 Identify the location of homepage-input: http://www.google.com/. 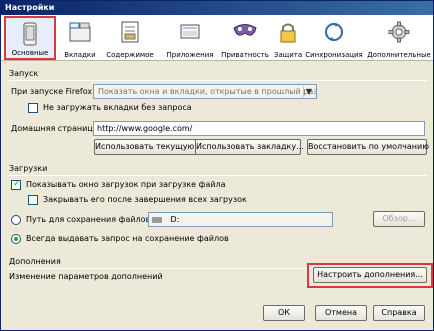
(259, 128).